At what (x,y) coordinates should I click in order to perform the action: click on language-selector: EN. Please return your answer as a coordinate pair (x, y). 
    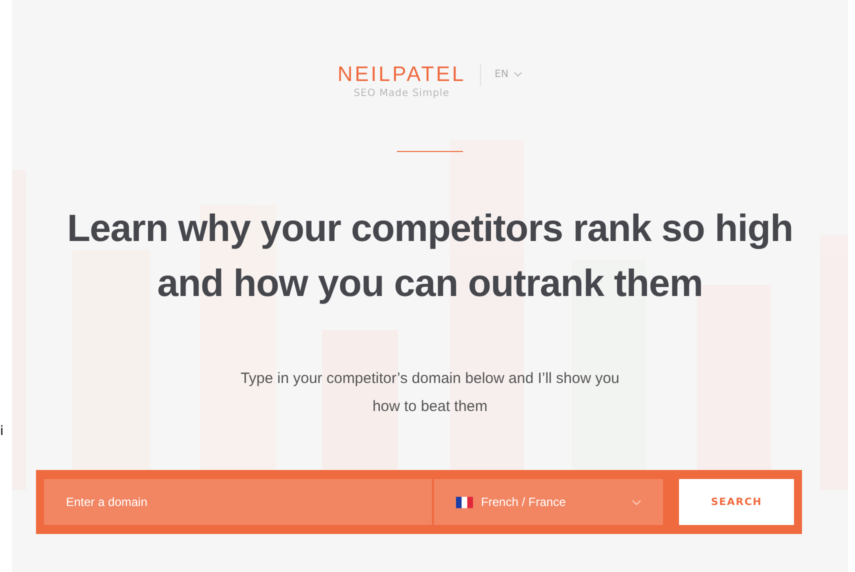
    Looking at the image, I should click on (508, 74).